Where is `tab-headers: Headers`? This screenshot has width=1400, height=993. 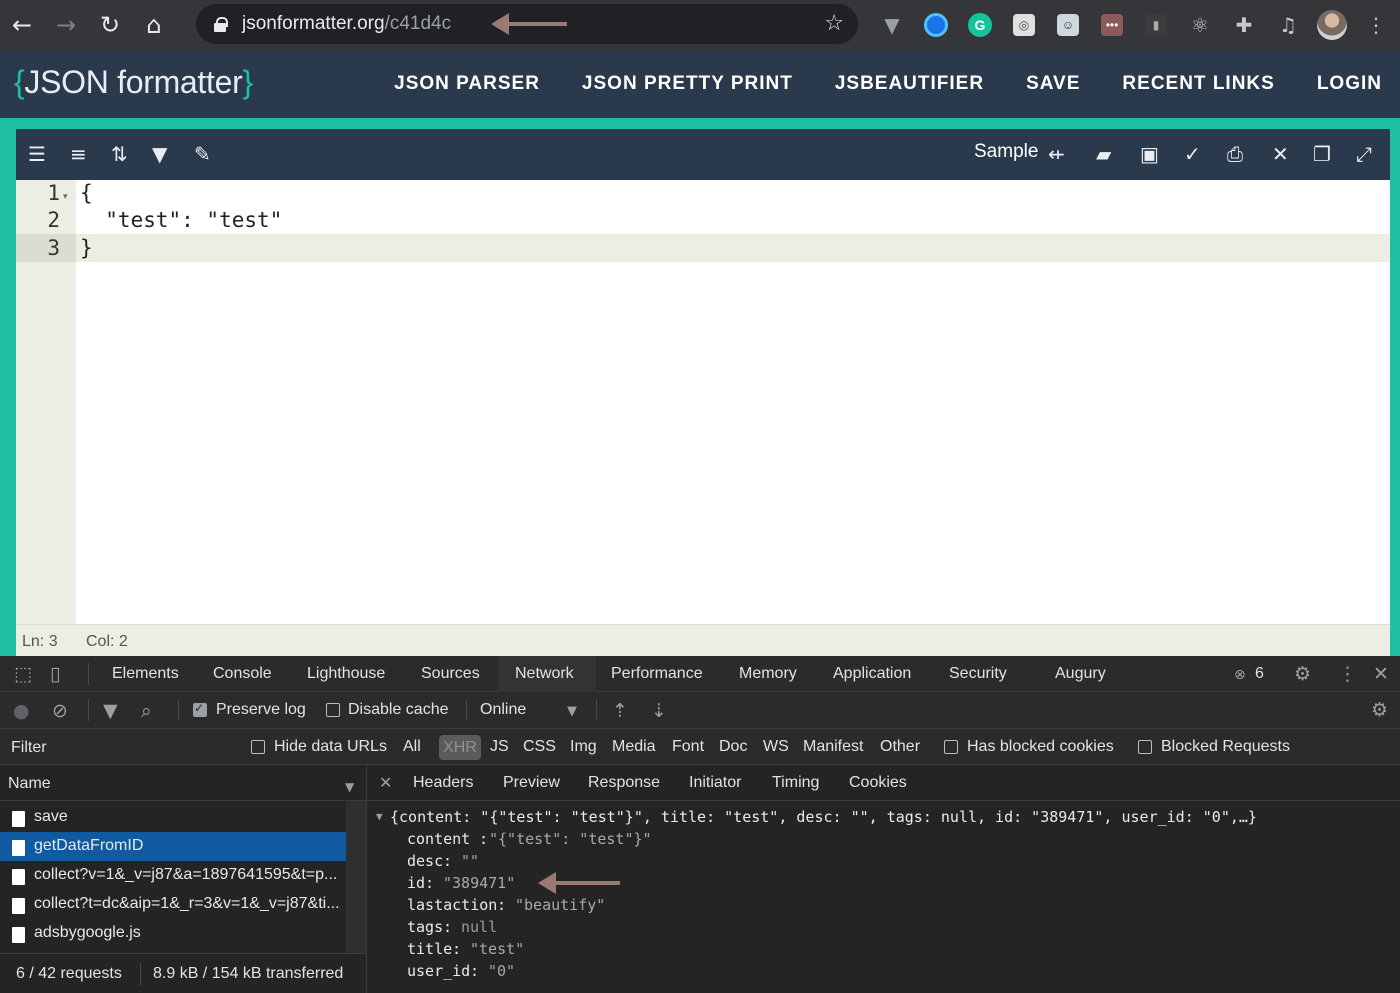 tab-headers: Headers is located at coordinates (443, 783).